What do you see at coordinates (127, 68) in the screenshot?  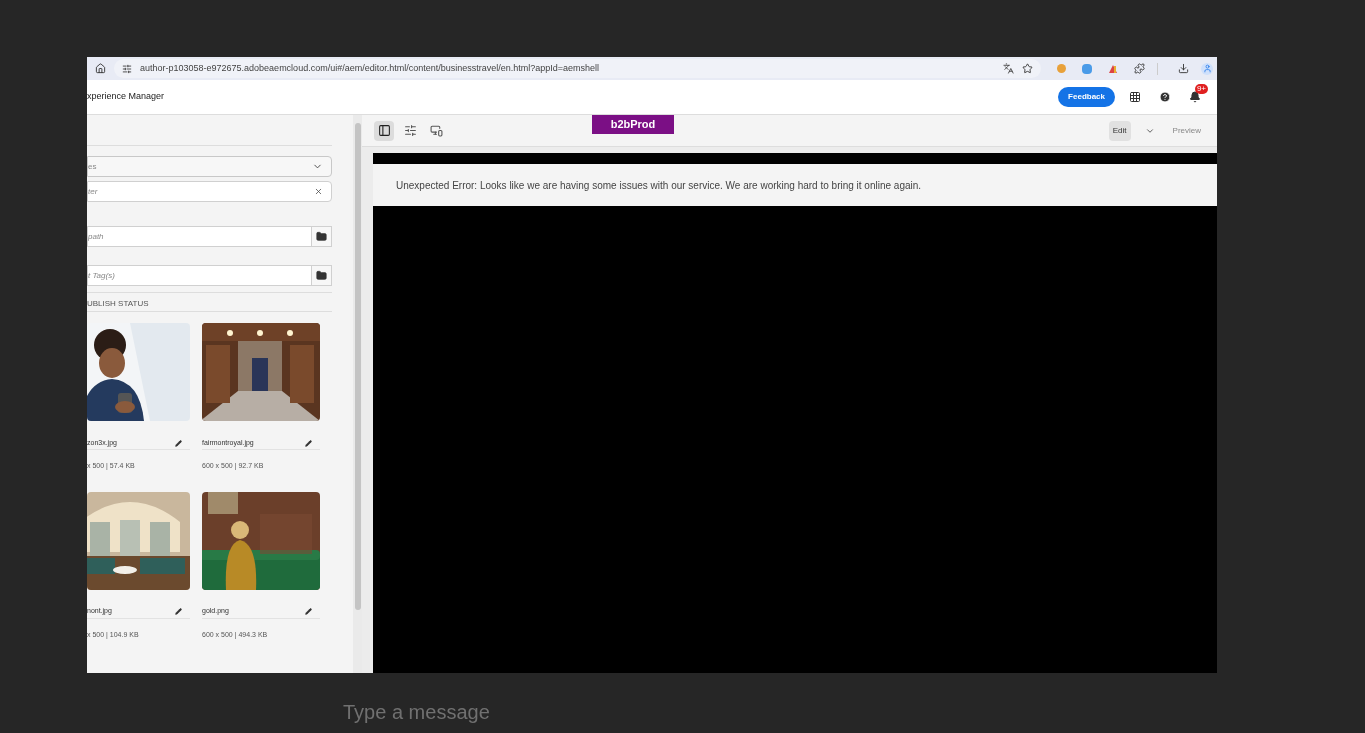 I see `site-settings-icon` at bounding box center [127, 68].